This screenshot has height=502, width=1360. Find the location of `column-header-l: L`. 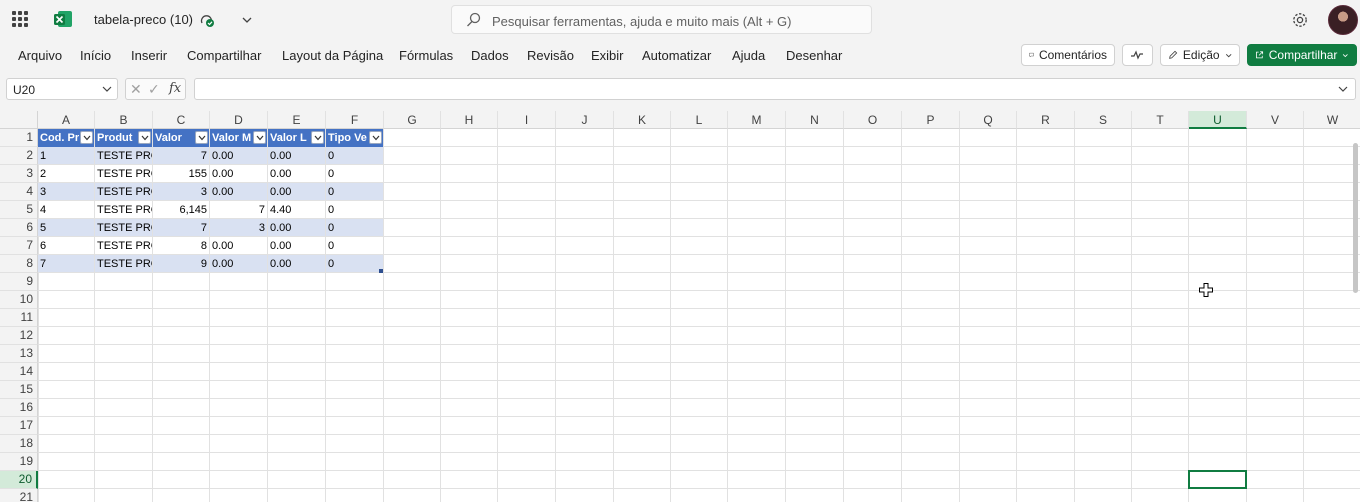

column-header-l: L is located at coordinates (699, 120).